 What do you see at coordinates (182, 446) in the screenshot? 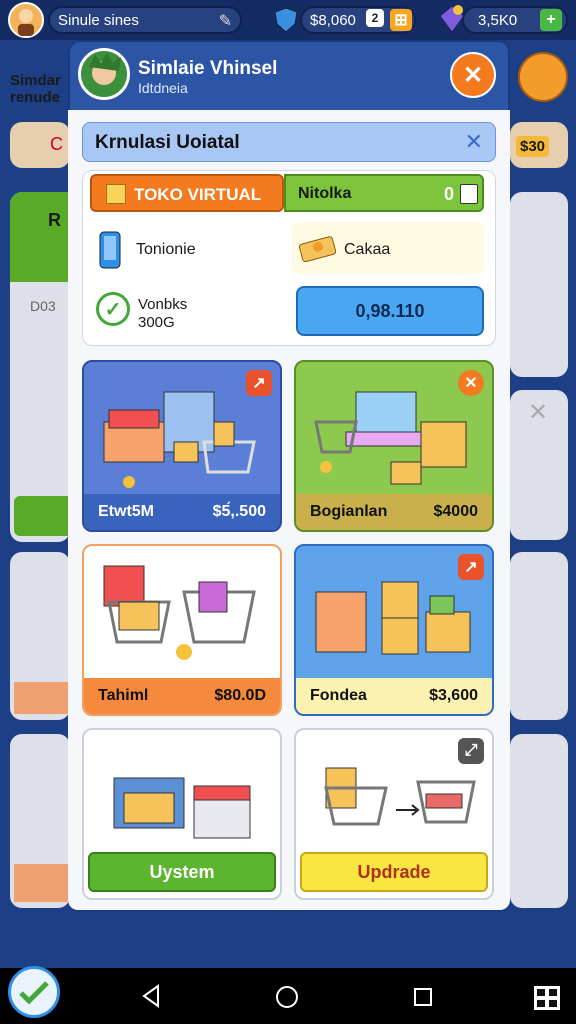
I see `item-card-1: ↗ Etwt5M $5́,.500` at bounding box center [182, 446].